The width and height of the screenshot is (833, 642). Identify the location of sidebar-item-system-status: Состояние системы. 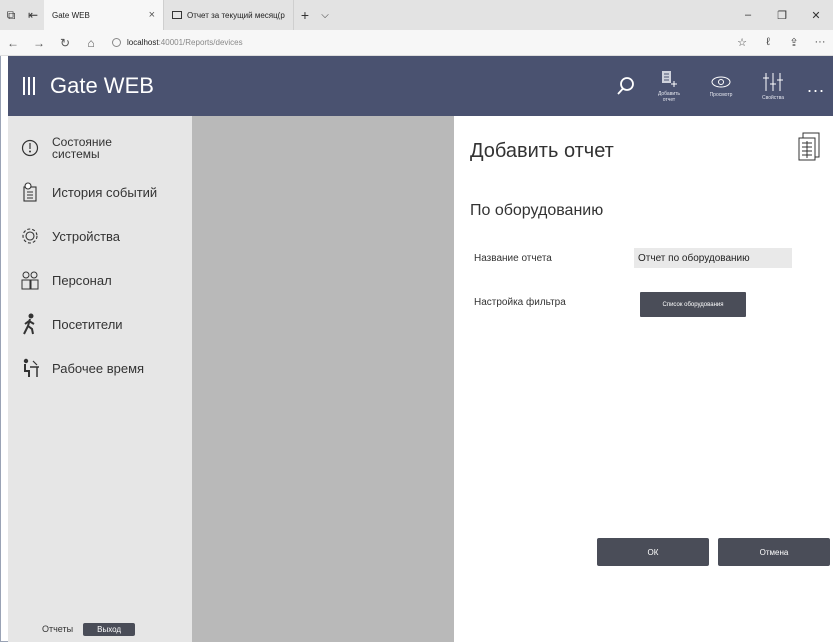
(100, 148).